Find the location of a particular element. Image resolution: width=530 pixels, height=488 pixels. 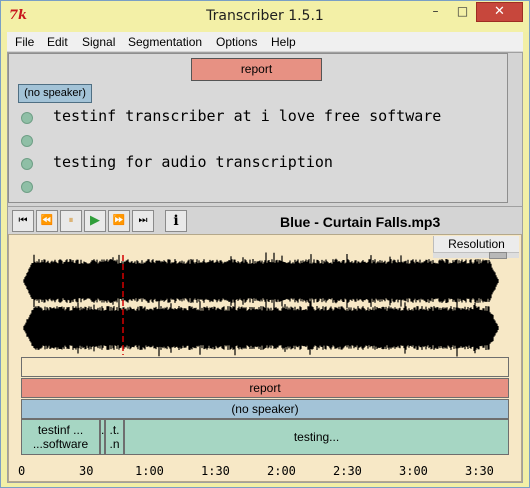

time-tick: 0 is located at coordinates (22, 471).